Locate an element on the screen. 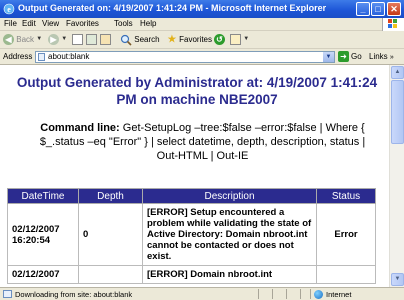 Image resolution: width=404 pixels, height=300 pixels. stop-button is located at coordinates (77, 39).